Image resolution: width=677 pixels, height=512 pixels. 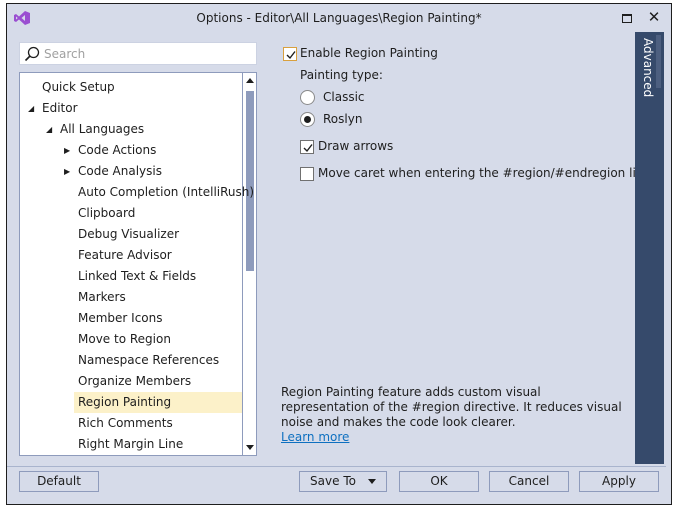 I want to click on close-button: ✕, so click(x=654, y=17).